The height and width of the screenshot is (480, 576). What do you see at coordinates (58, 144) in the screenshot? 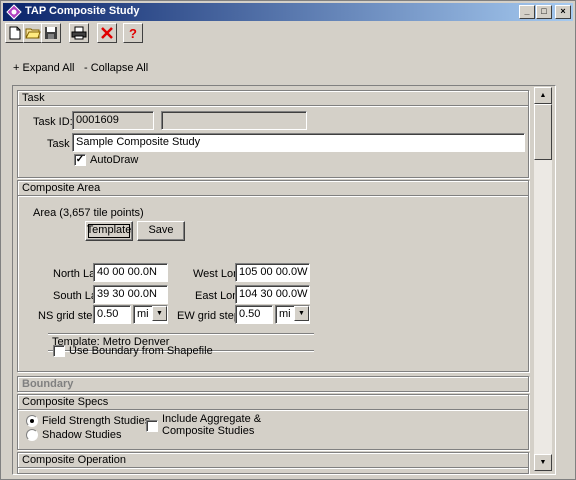
I see `task-name-label: Task` at bounding box center [58, 144].